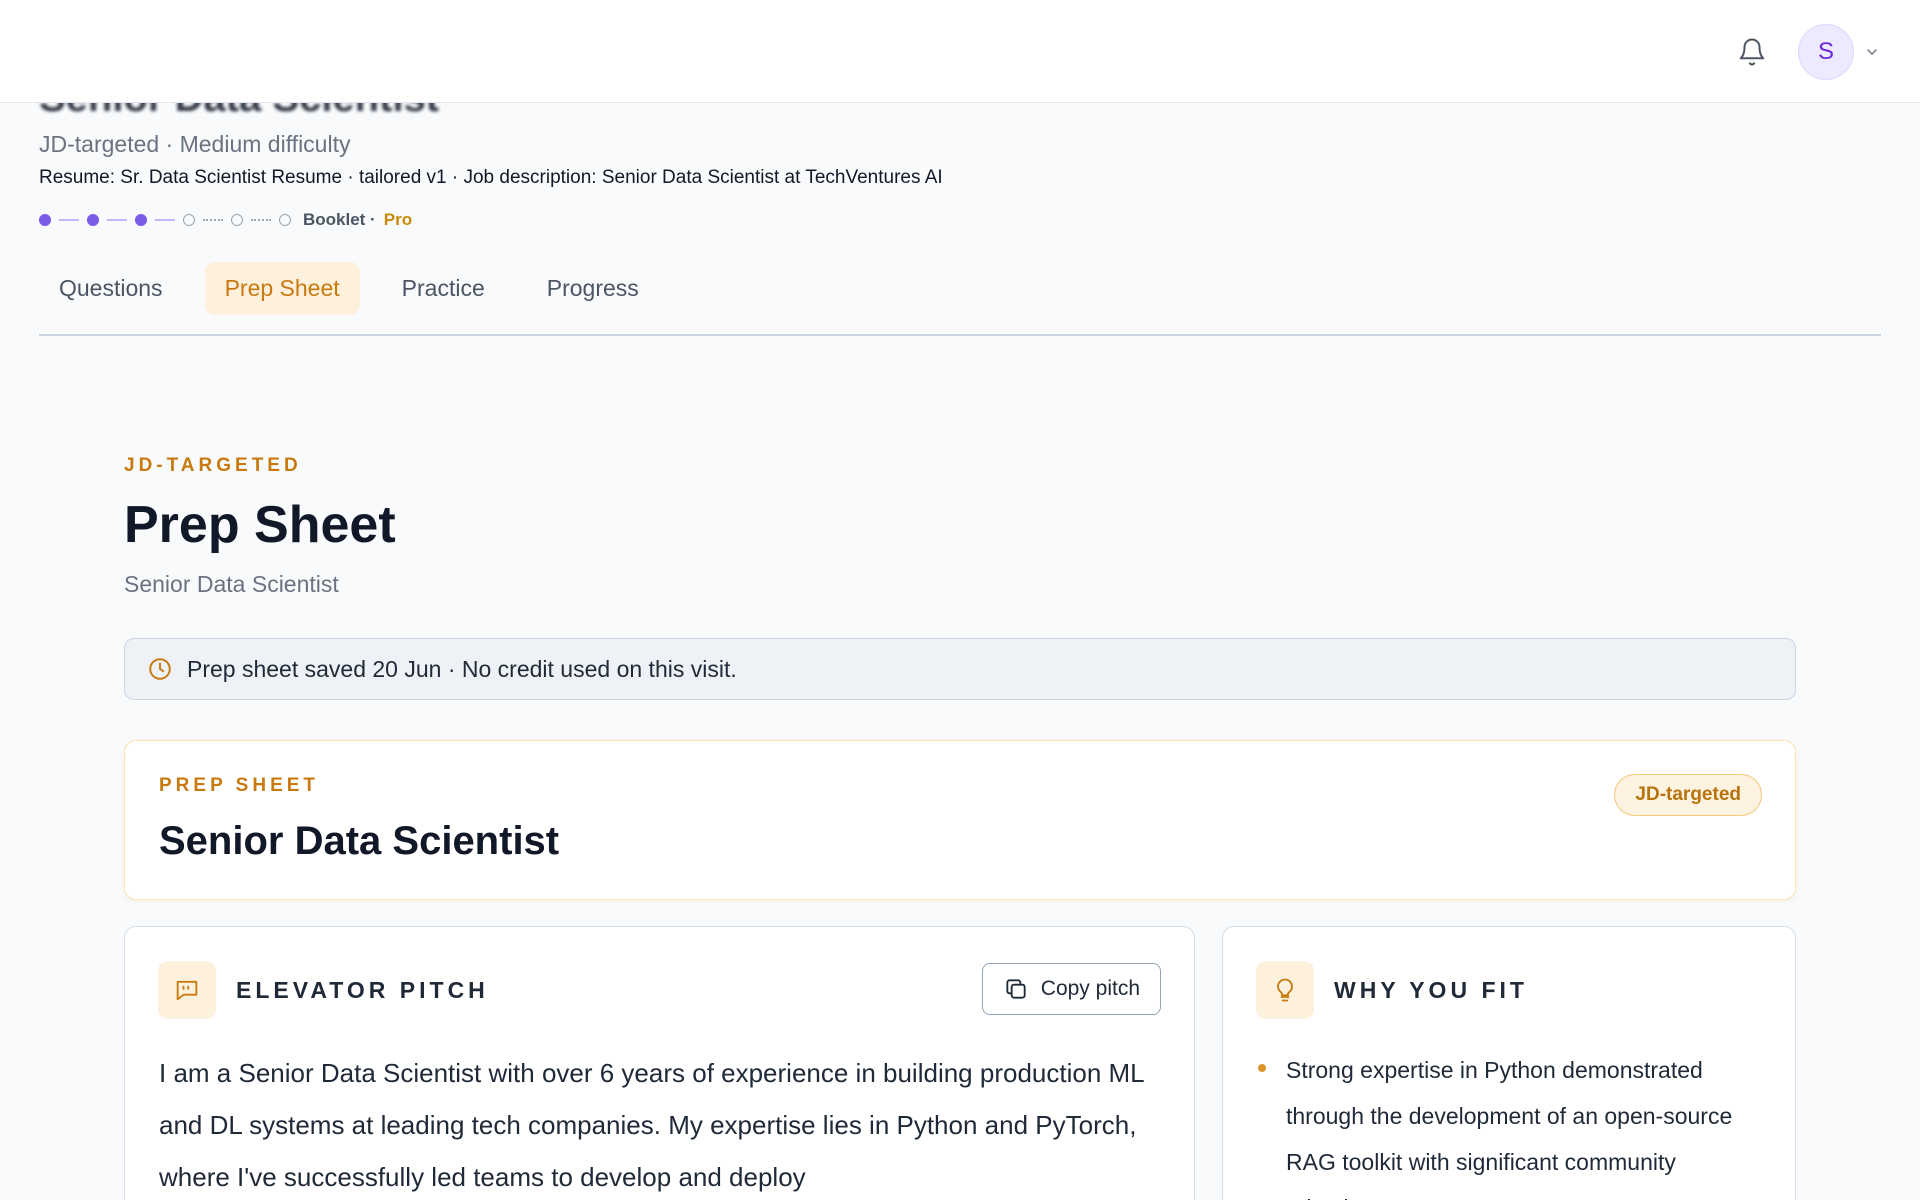  I want to click on chevron-down-icon, so click(1872, 52).